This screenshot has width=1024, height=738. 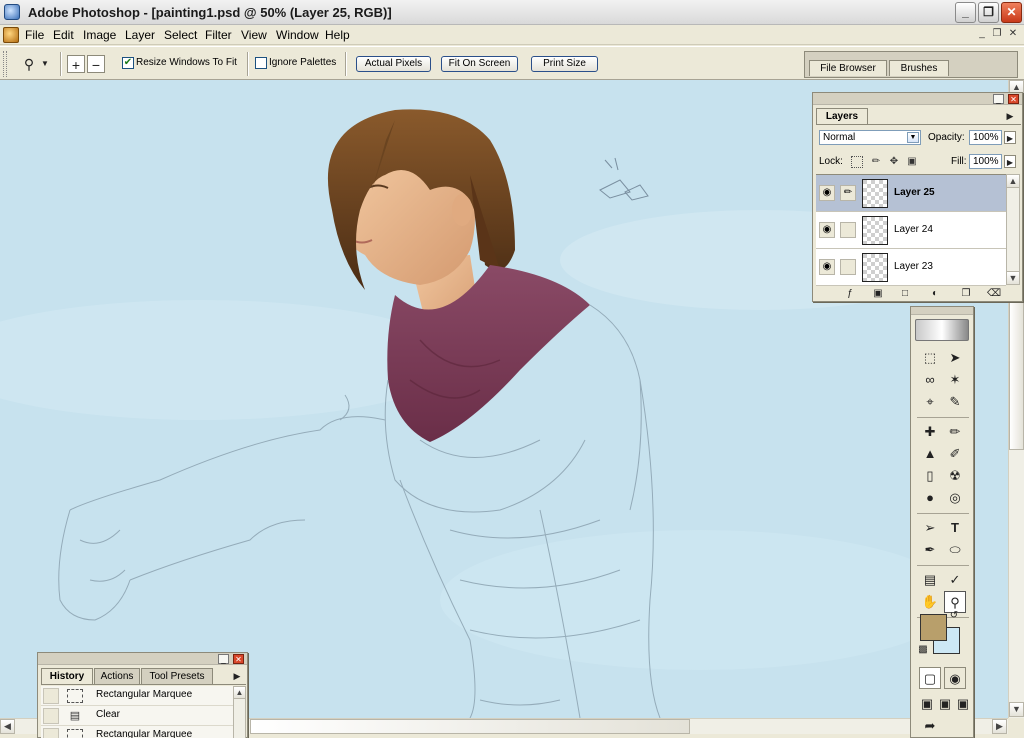 I want to click on menu-edit: Edit, so click(x=63, y=35).